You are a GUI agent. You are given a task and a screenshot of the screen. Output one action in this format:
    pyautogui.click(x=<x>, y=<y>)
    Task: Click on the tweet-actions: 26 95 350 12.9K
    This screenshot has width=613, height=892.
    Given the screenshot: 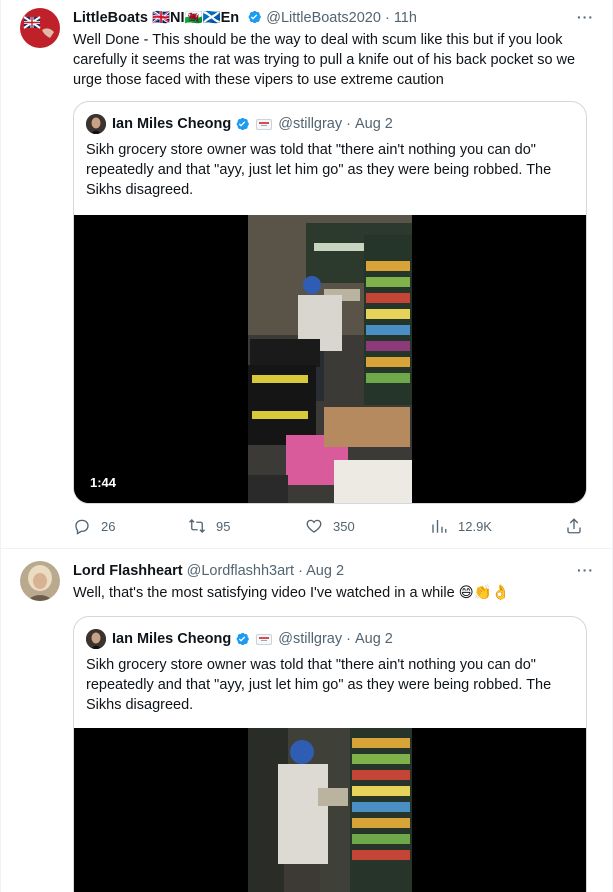 What is the action you would take?
    pyautogui.click(x=333, y=526)
    